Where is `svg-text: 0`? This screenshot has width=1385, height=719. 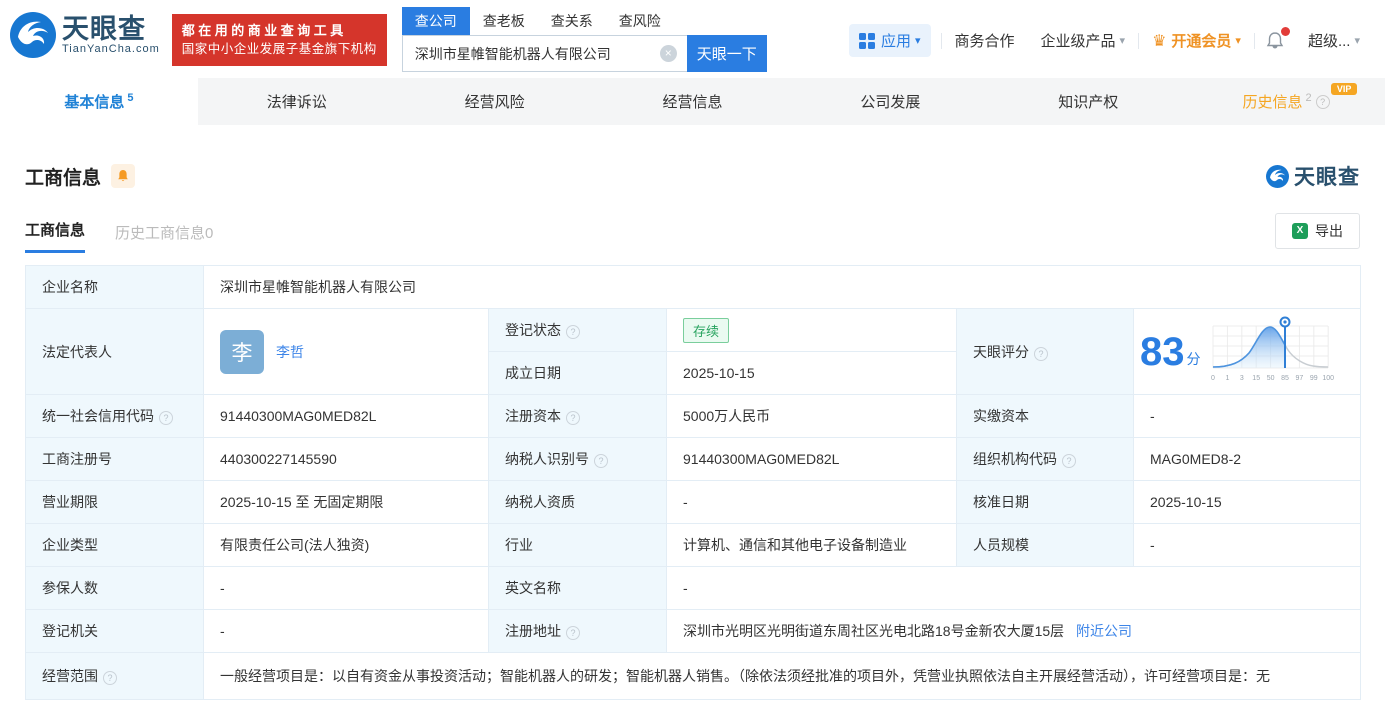 svg-text: 0 is located at coordinates (1213, 378).